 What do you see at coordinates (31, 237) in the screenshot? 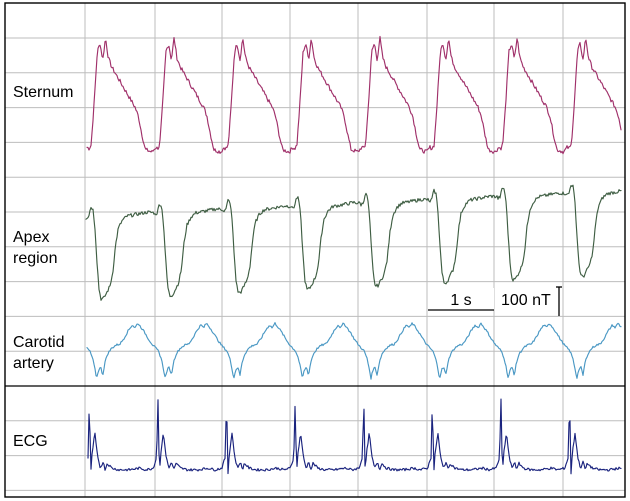
I see `series-label-apex-line1: Apex` at bounding box center [31, 237].